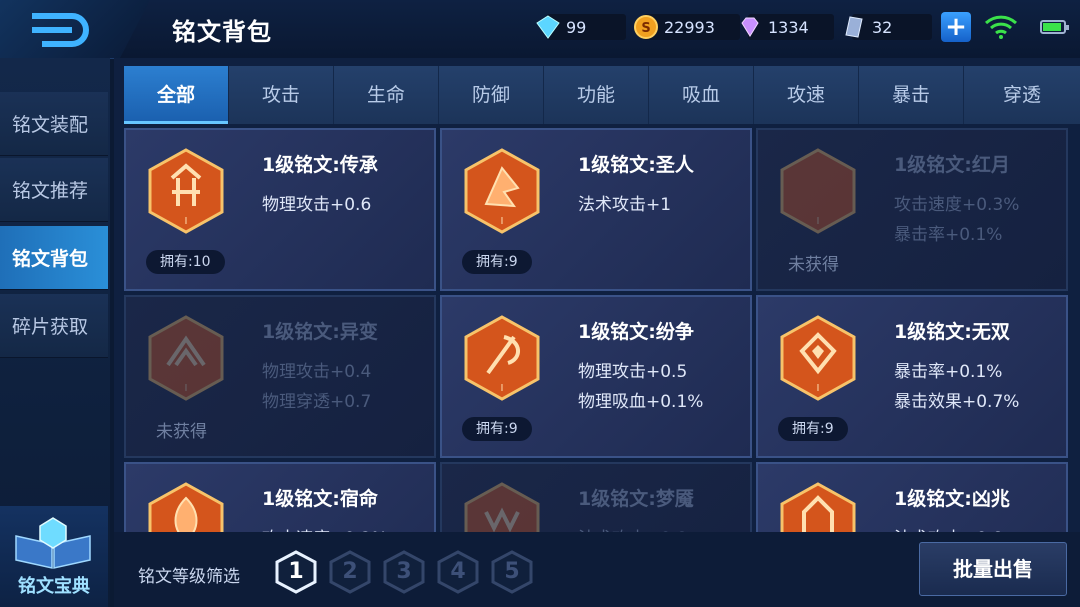 The width and height of the screenshot is (1080, 607). What do you see at coordinates (185, 262) in the screenshot?
I see `owned-badge: 拥有:10` at bounding box center [185, 262].